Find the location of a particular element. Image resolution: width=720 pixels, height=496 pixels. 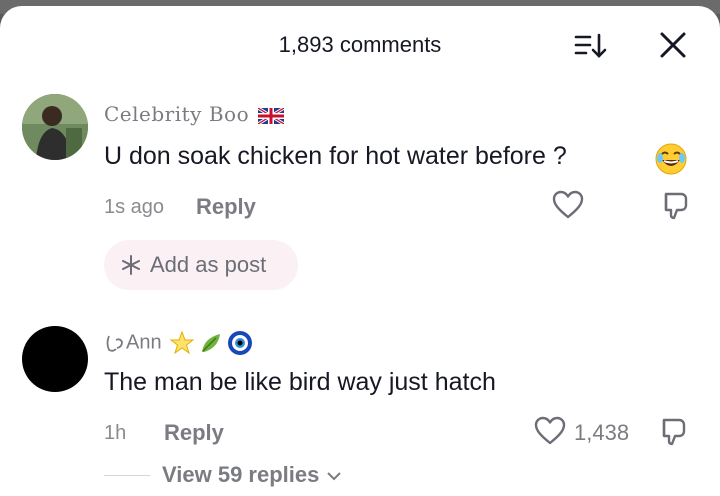

like-count: 1,438 is located at coordinates (602, 432).